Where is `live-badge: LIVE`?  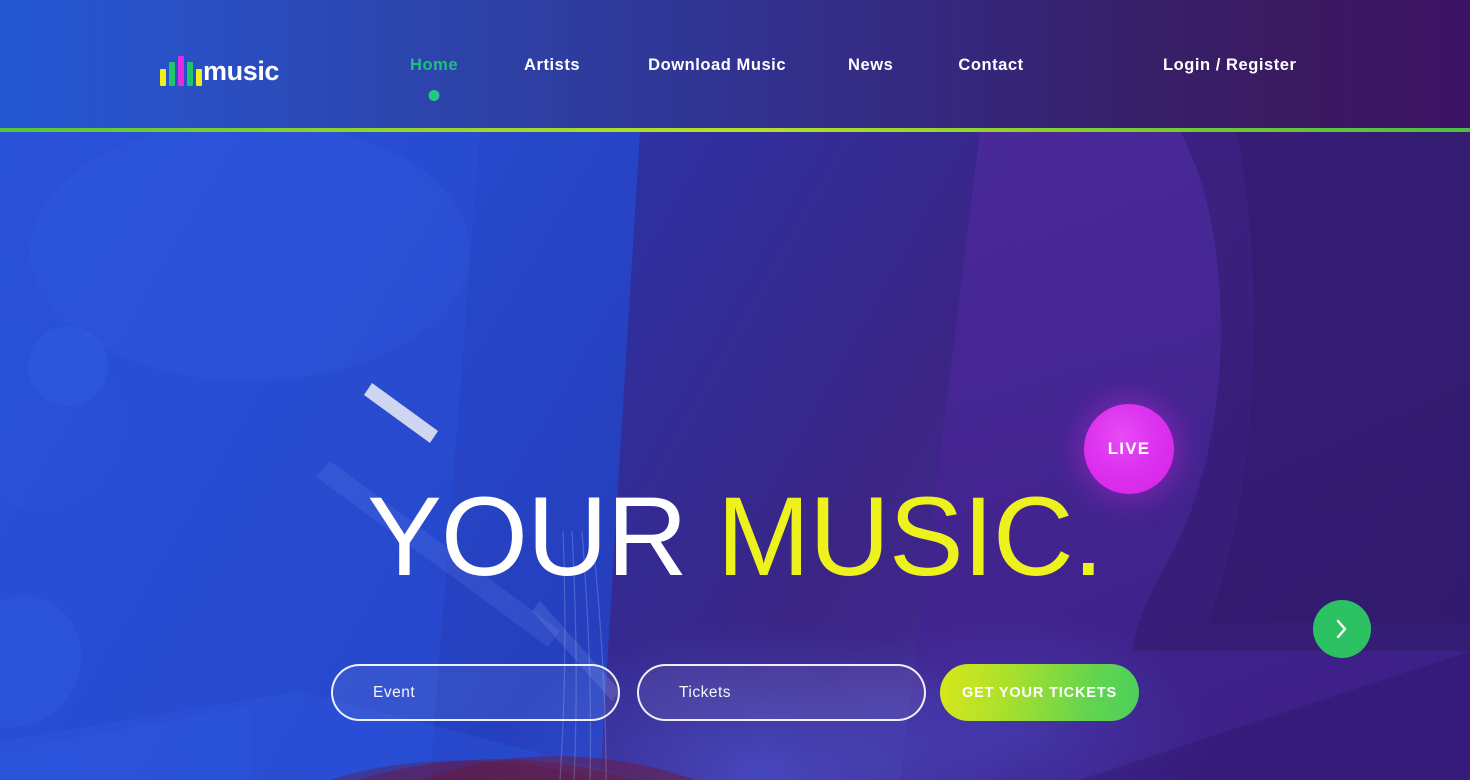 live-badge: LIVE is located at coordinates (1129, 449).